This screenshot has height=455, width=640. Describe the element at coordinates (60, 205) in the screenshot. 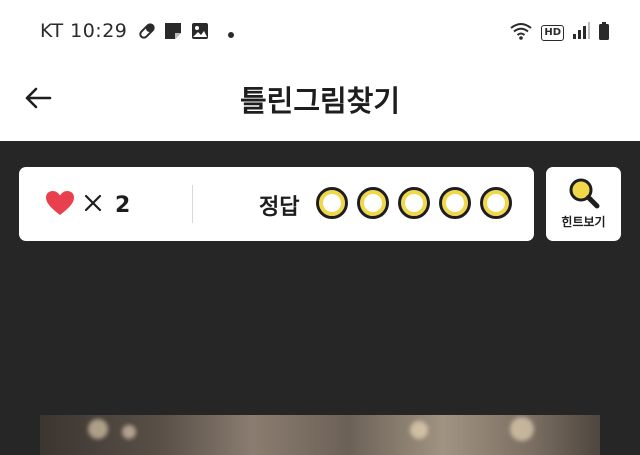

I see `heart-icon` at that location.